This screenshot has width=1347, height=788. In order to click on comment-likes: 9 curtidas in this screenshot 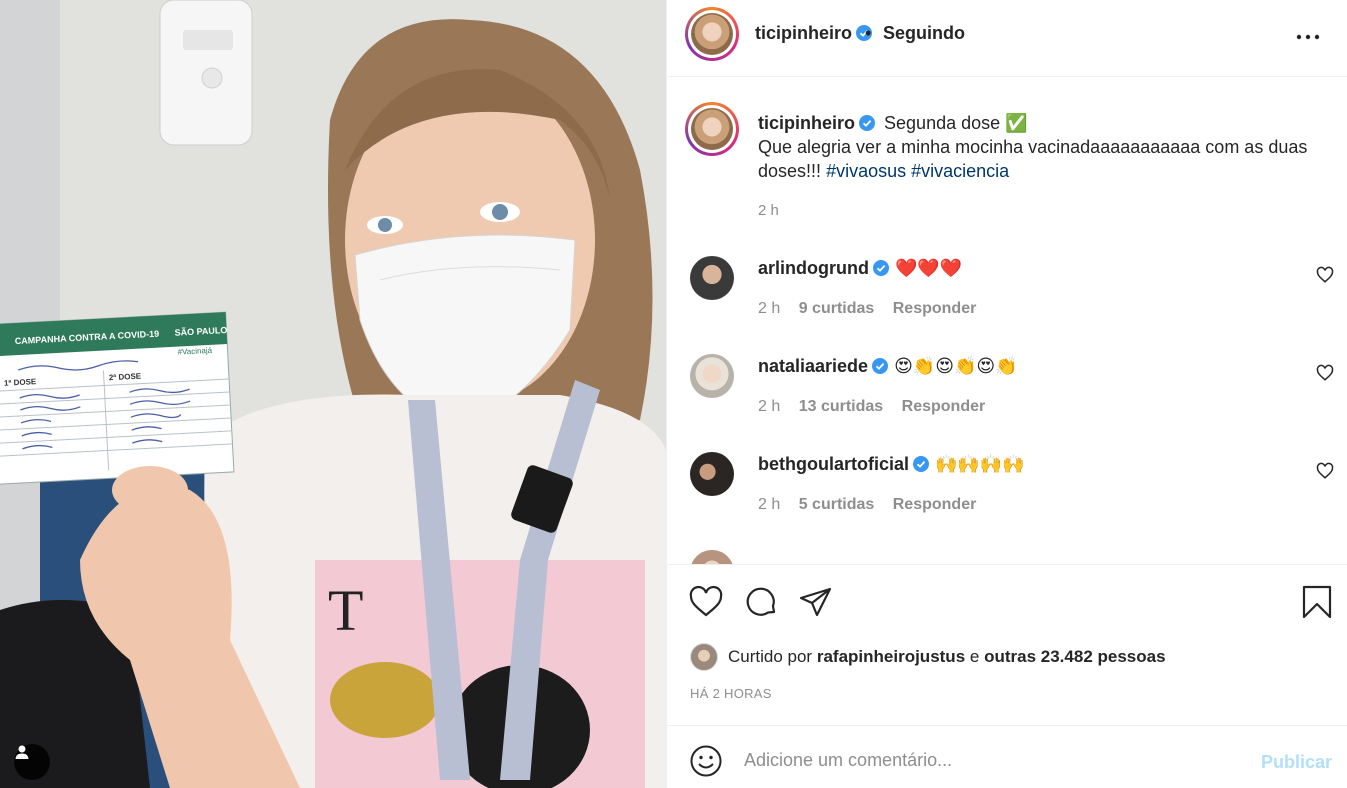, I will do `click(837, 308)`.